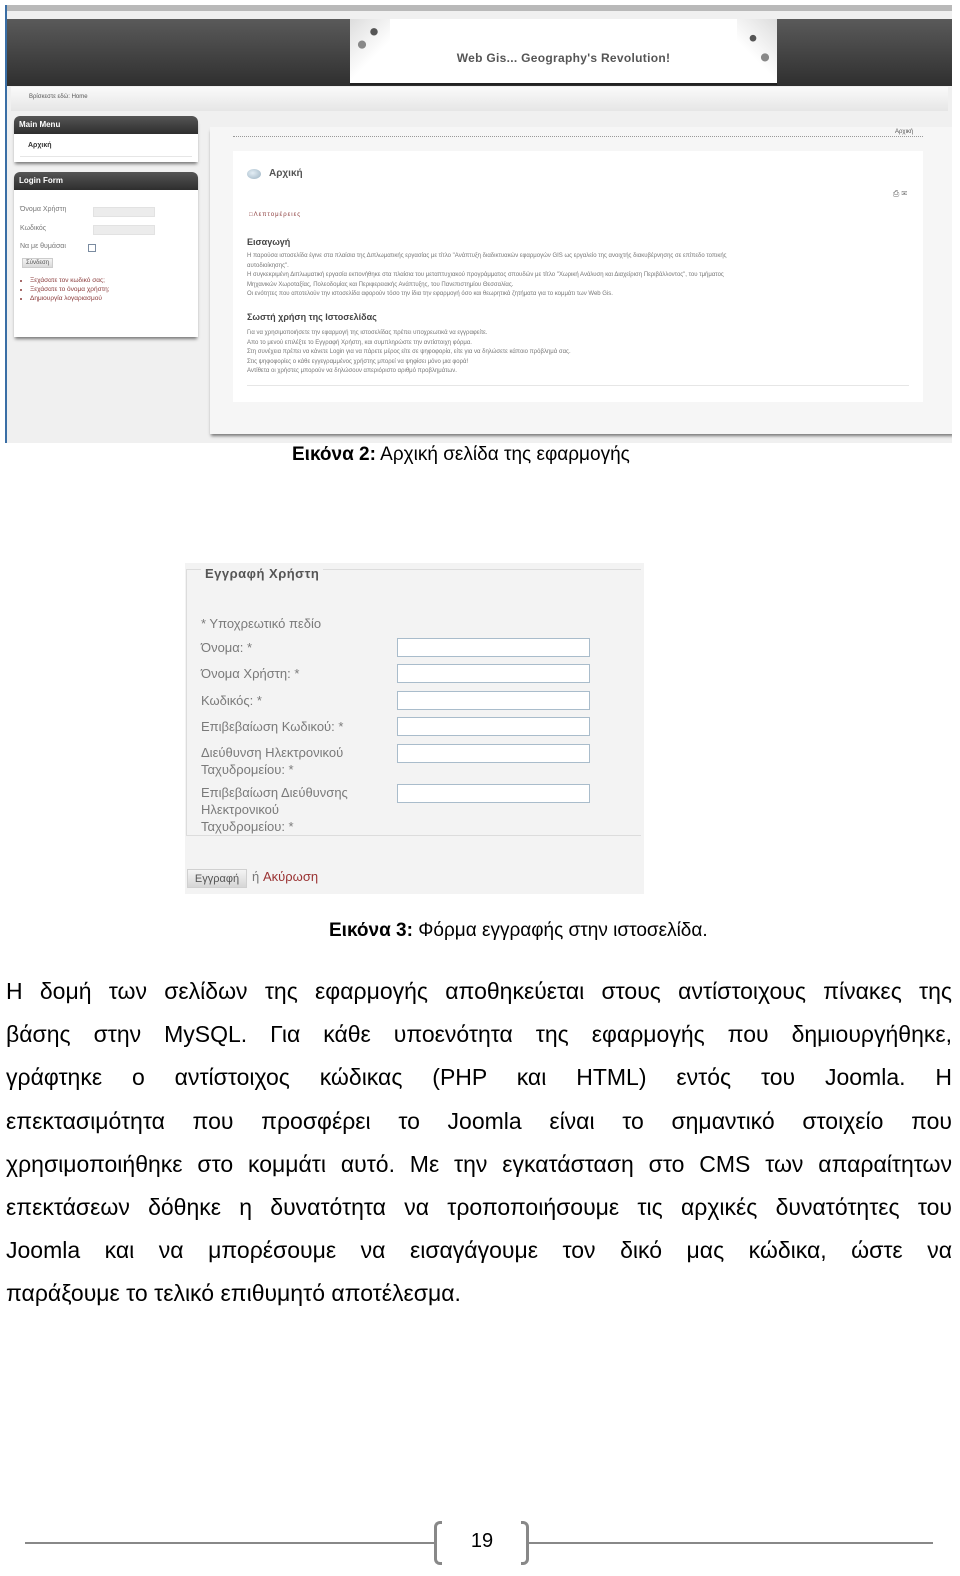 The image size is (960, 1576). What do you see at coordinates (290, 876) in the screenshot?
I see `cancel-link: Ακύρωση` at bounding box center [290, 876].